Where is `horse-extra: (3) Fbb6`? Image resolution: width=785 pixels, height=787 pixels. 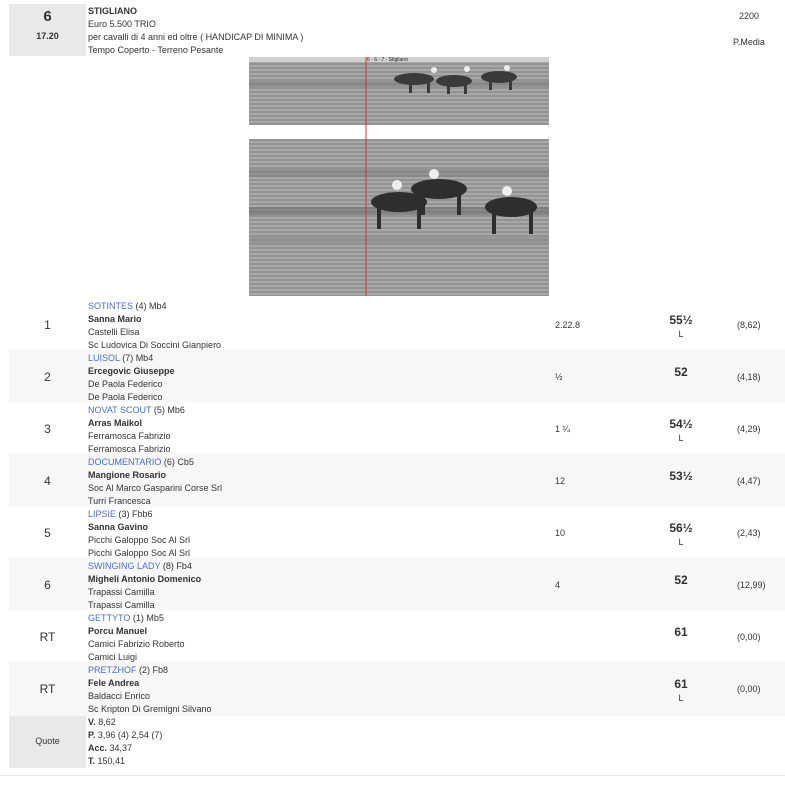 horse-extra: (3) Fbb6 is located at coordinates (134, 514).